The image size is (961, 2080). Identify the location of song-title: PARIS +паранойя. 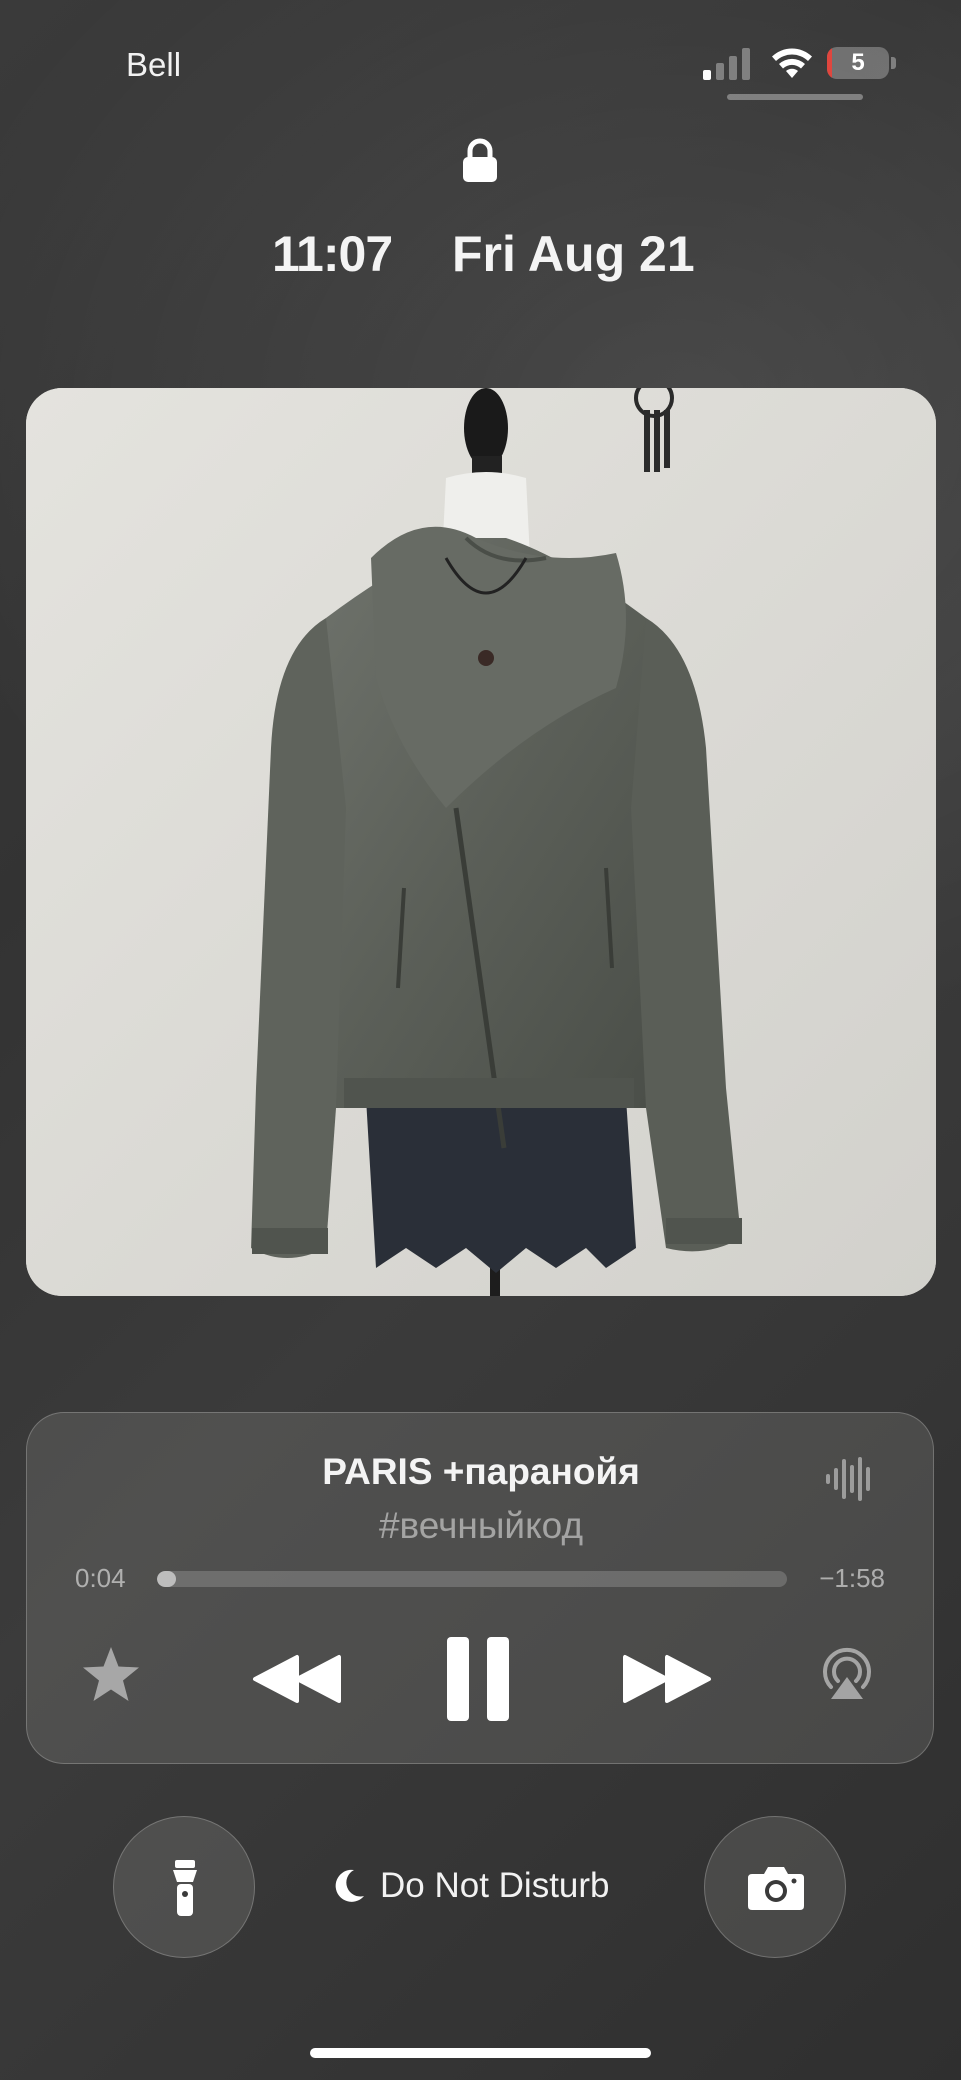
(481, 1472).